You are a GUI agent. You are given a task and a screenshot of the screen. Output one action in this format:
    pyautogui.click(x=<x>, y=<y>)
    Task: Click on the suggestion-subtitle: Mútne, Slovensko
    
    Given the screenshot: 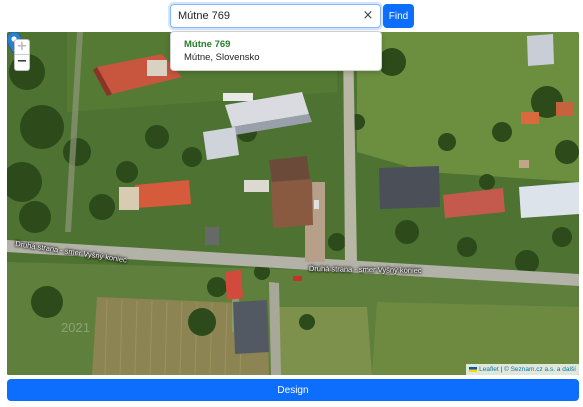 What is the action you would take?
    pyautogui.click(x=222, y=57)
    